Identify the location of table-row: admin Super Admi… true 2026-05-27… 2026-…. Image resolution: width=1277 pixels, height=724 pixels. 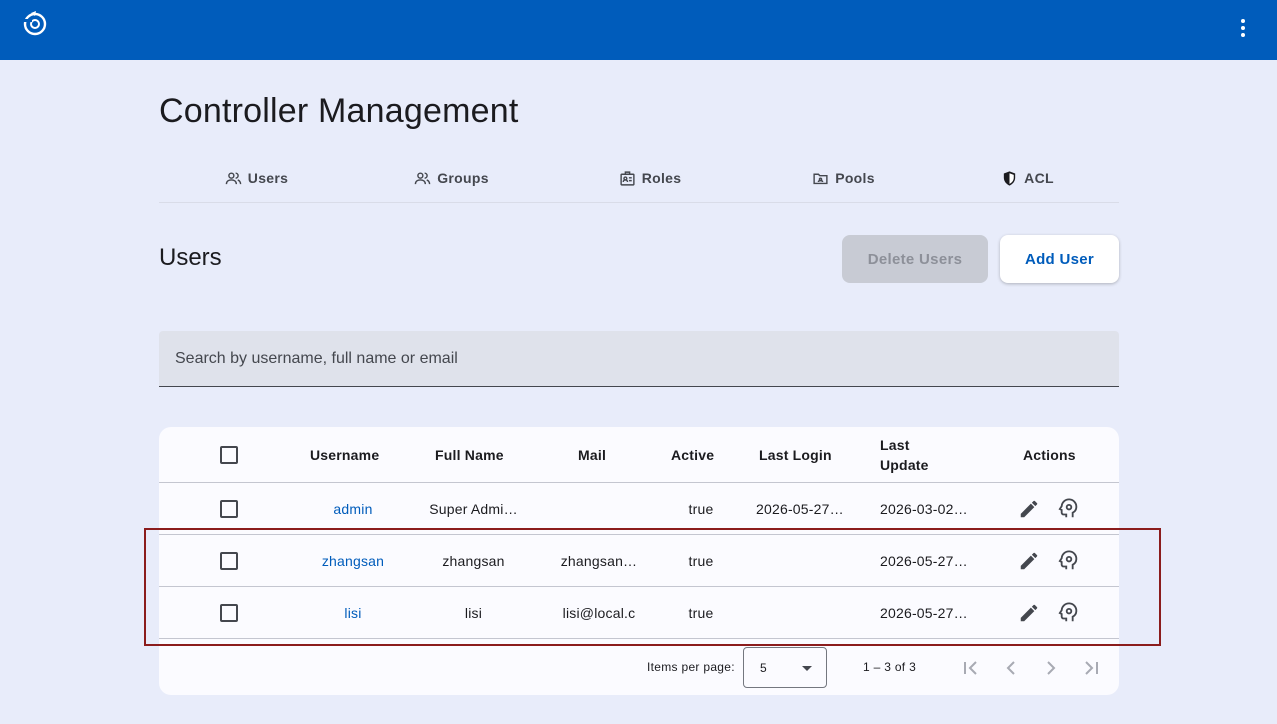
(639, 509).